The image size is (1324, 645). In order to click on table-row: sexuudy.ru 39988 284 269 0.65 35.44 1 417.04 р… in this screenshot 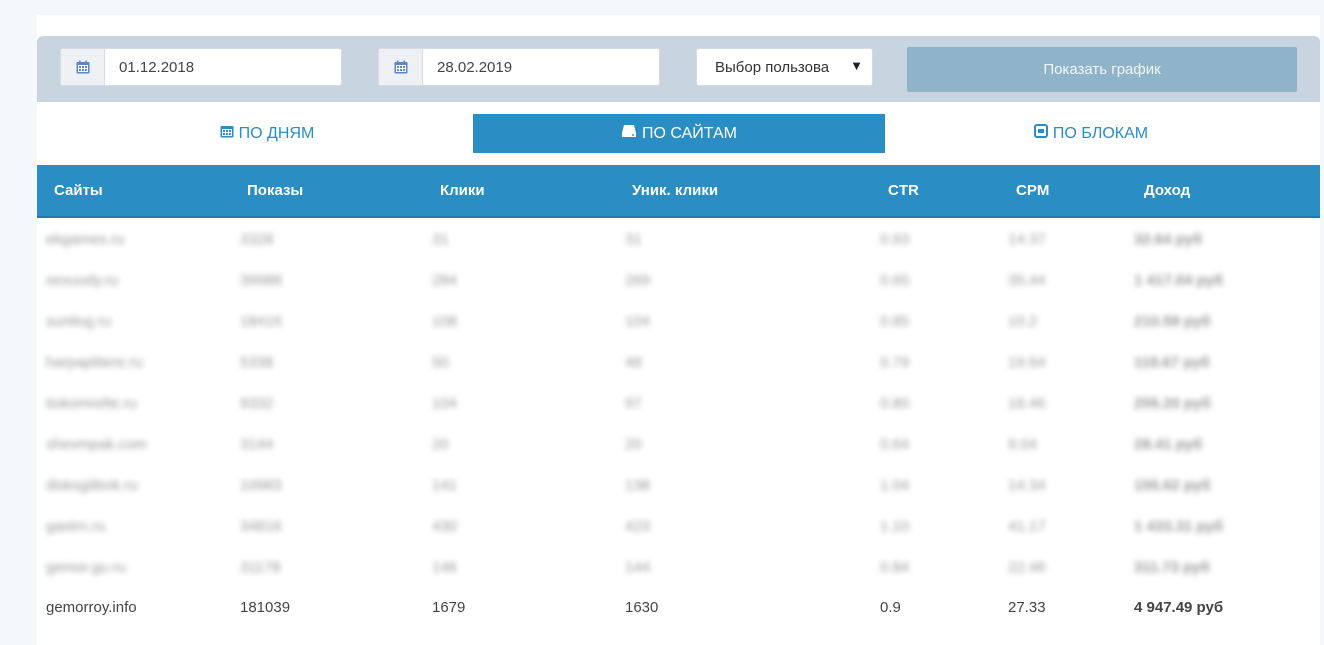, I will do `click(678, 281)`.